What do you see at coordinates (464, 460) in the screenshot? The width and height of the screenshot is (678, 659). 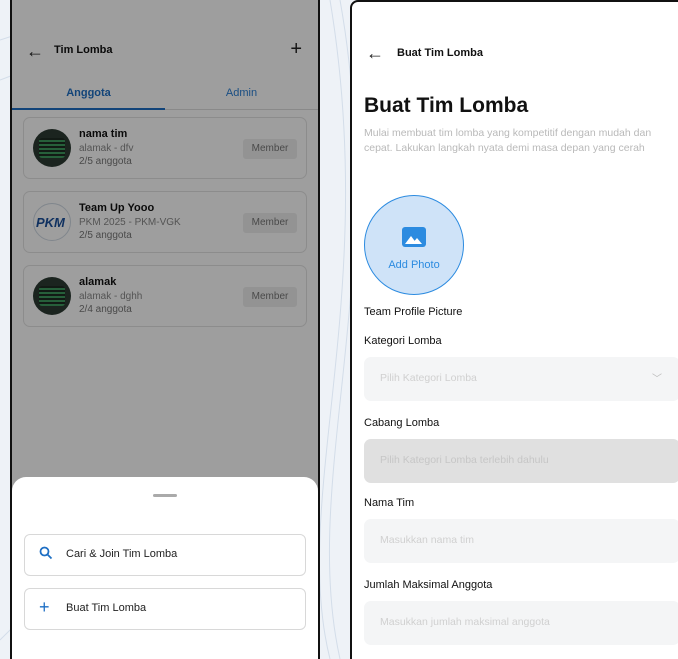 I see `cabang-placeholder: Pilih Kategori Lomba terlebih dahulu` at bounding box center [464, 460].